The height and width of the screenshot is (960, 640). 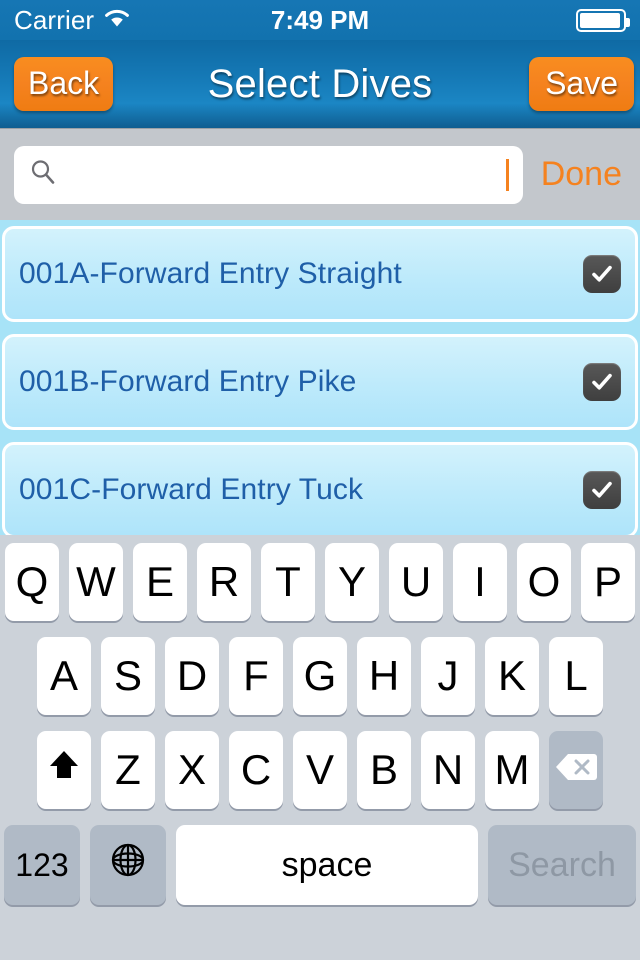 I want to click on text-caret, so click(x=507, y=174).